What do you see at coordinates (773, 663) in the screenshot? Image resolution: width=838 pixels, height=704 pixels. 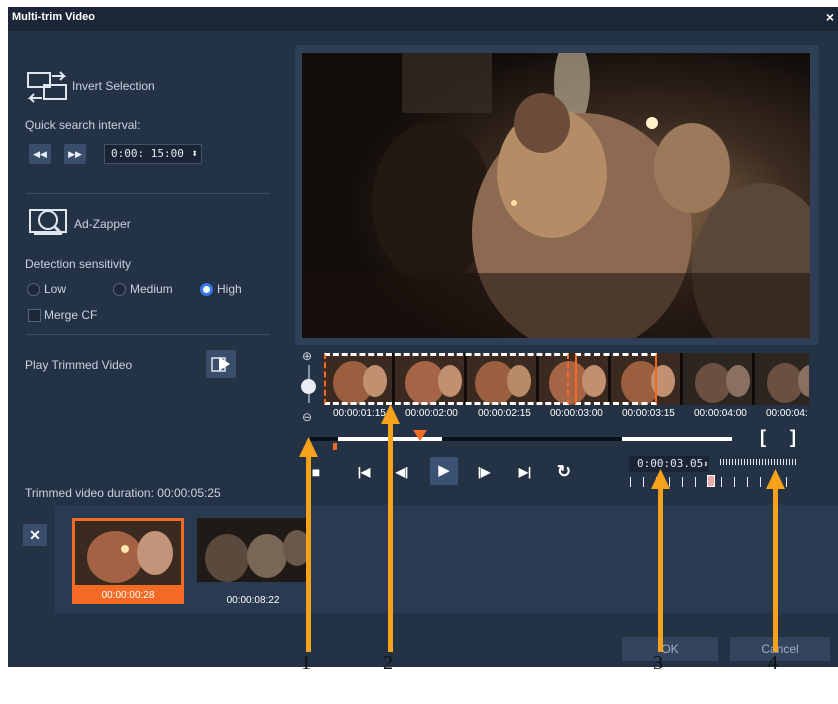 I see `callout-number: 4` at bounding box center [773, 663].